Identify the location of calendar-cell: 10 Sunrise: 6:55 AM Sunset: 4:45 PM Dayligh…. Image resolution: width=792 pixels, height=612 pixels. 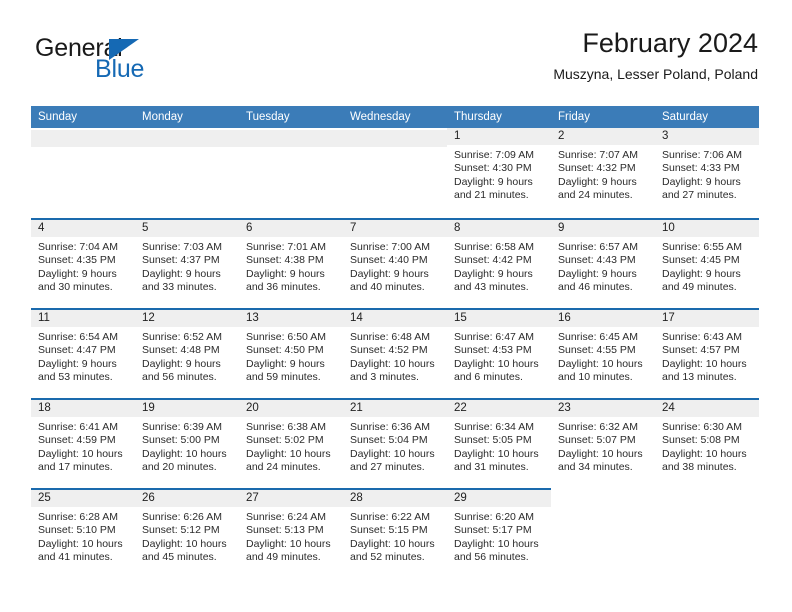
(707, 263).